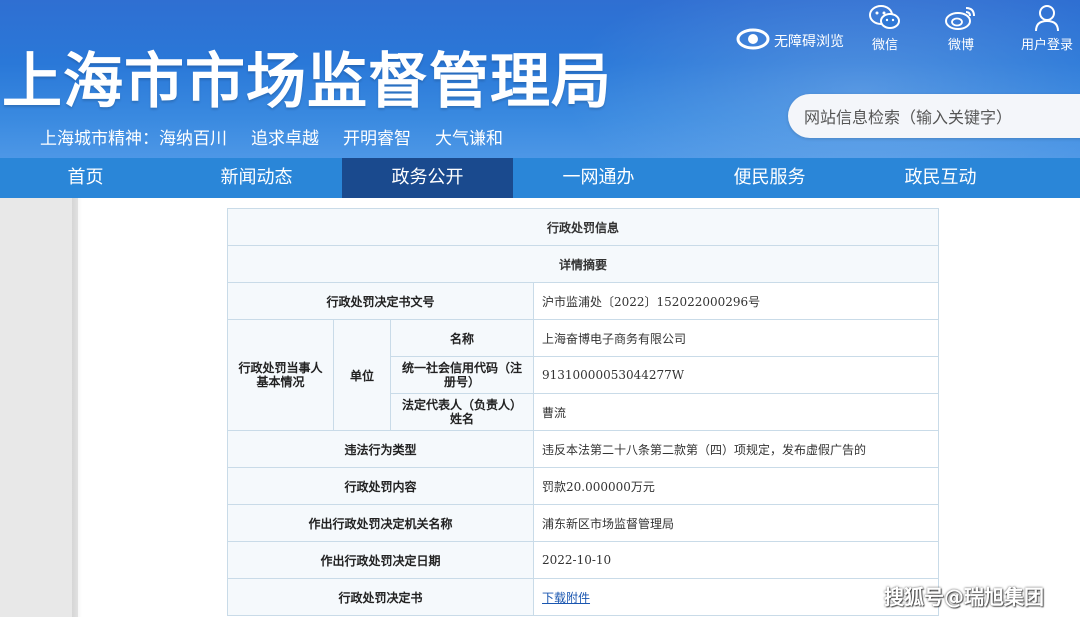 The height and width of the screenshot is (617, 1080). I want to click on search-input, so click(934, 117).